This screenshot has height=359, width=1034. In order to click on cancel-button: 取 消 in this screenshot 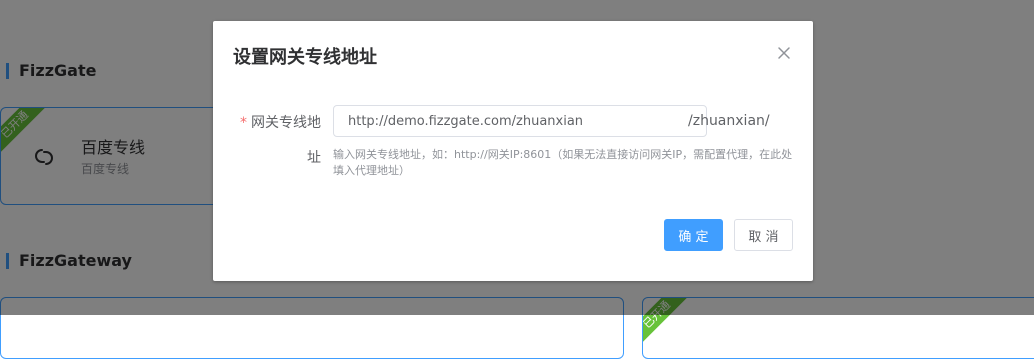, I will do `click(763, 235)`.